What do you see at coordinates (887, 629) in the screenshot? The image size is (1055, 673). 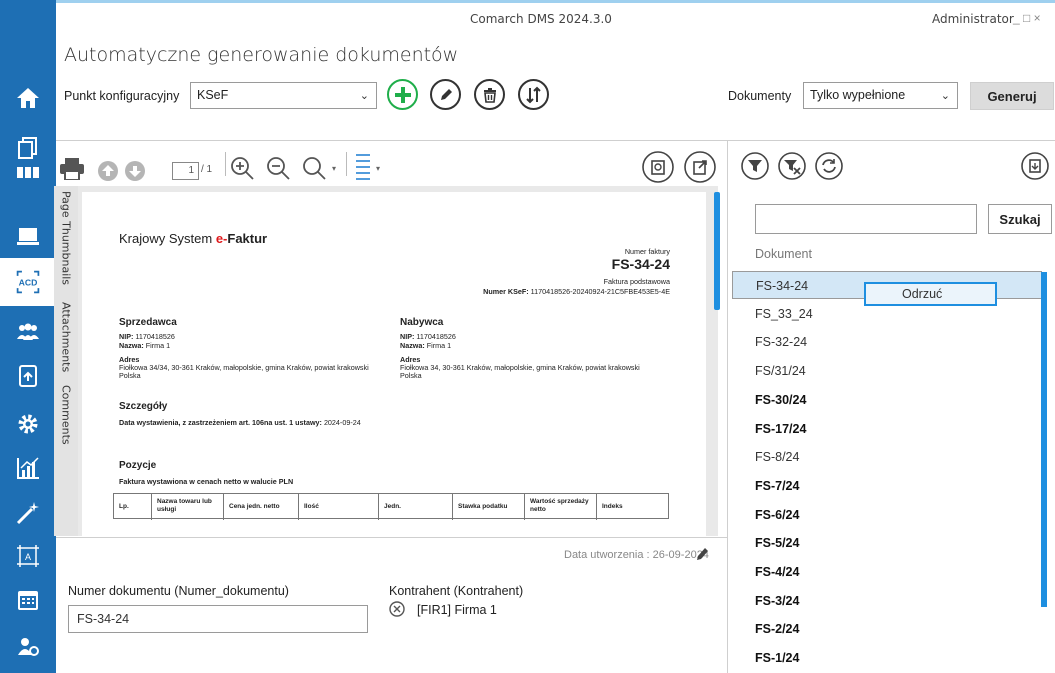 I see `list-item: FS-2/24` at bounding box center [887, 629].